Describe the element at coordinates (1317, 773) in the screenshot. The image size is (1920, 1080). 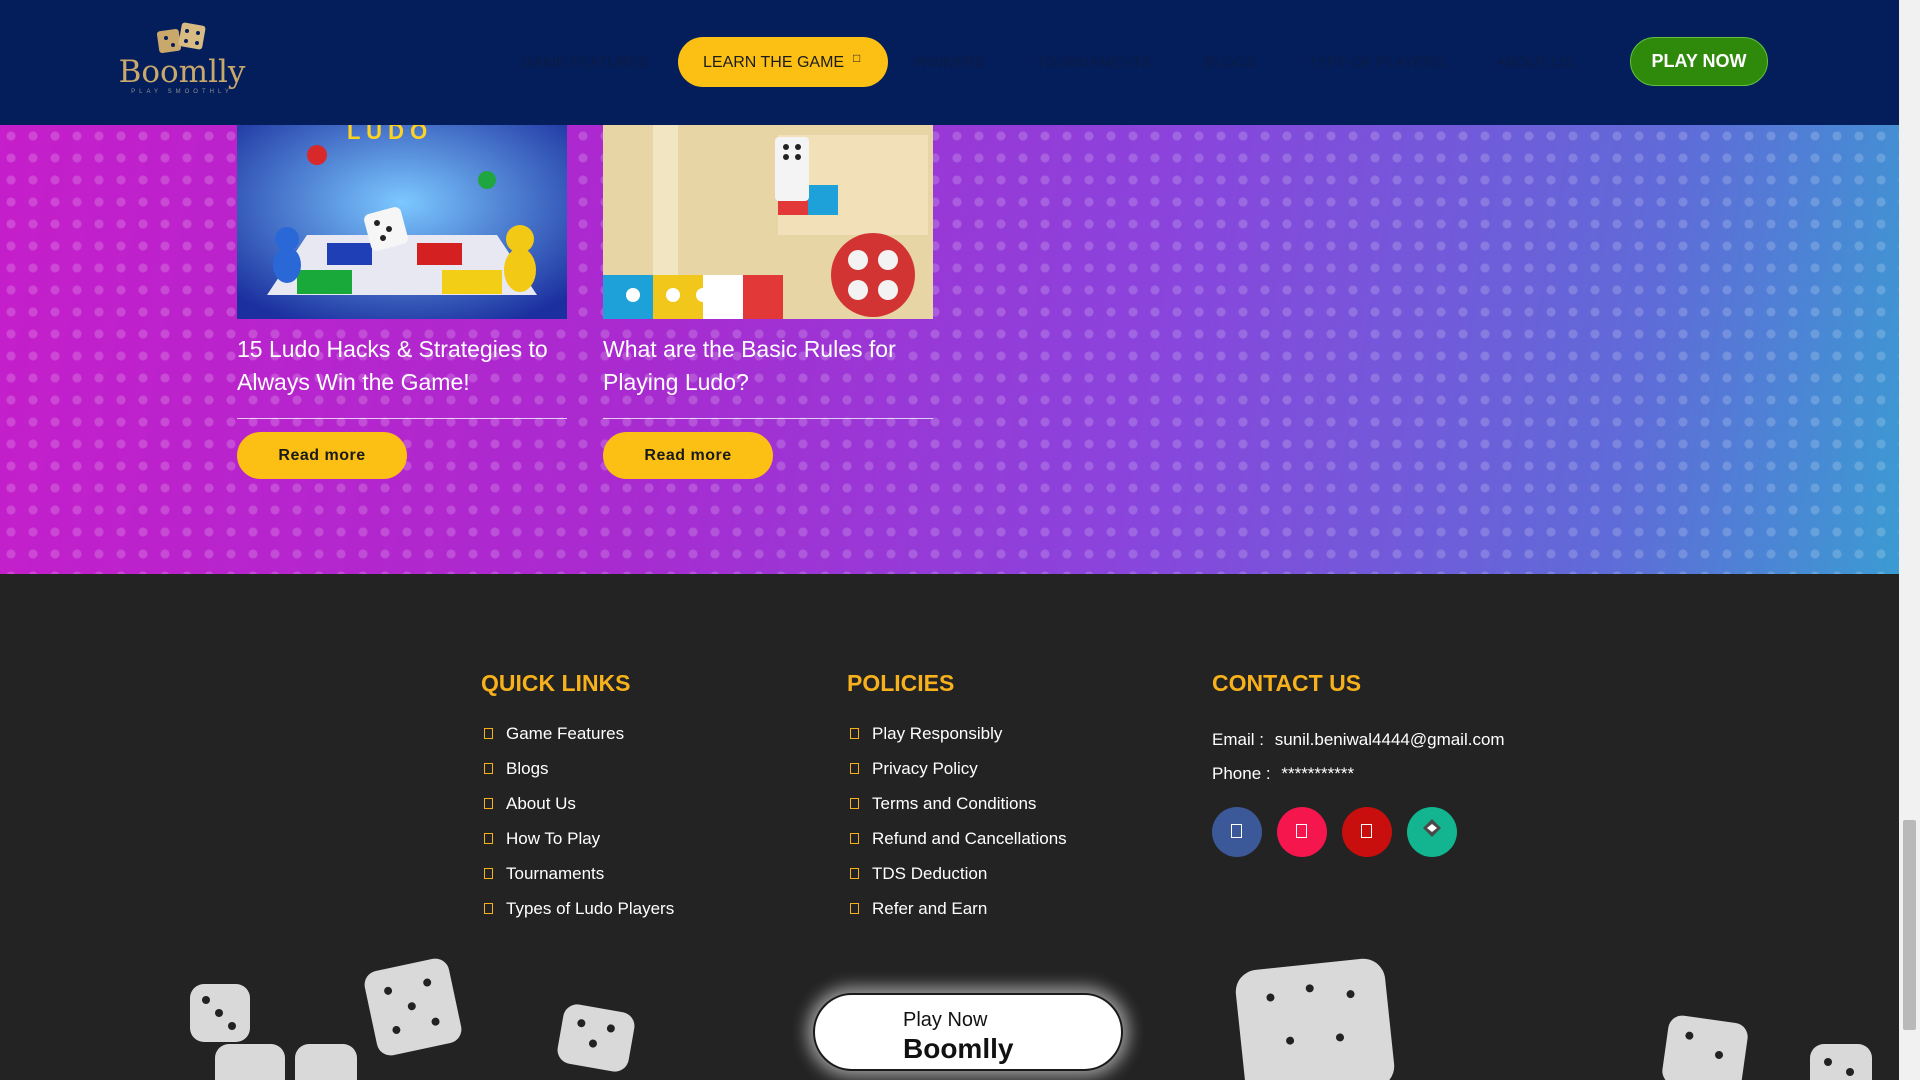
I see `phone-value: ***********` at that location.